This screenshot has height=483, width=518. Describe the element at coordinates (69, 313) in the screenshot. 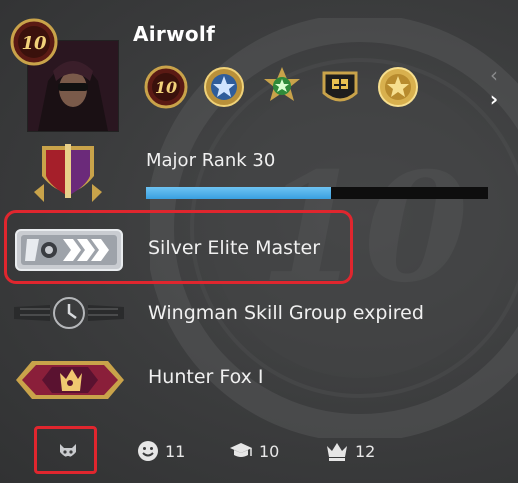

I see `wingman-rank-icon` at that location.